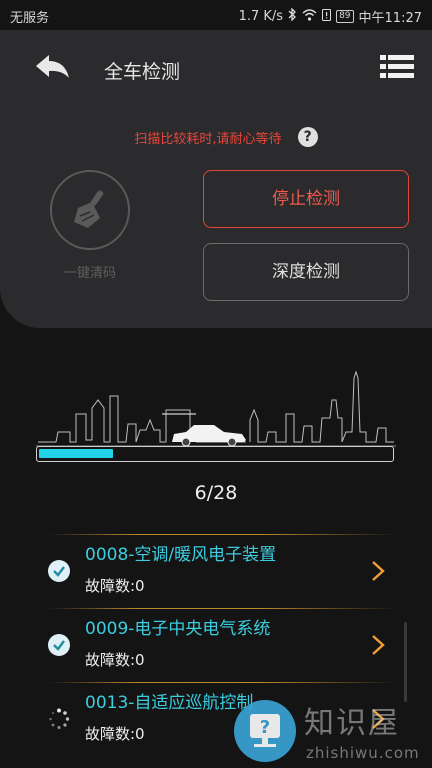  Describe the element at coordinates (309, 16) in the screenshot. I see `wifi-icon` at that location.